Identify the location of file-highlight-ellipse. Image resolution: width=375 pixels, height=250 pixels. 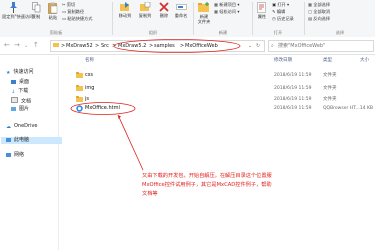
(103, 108).